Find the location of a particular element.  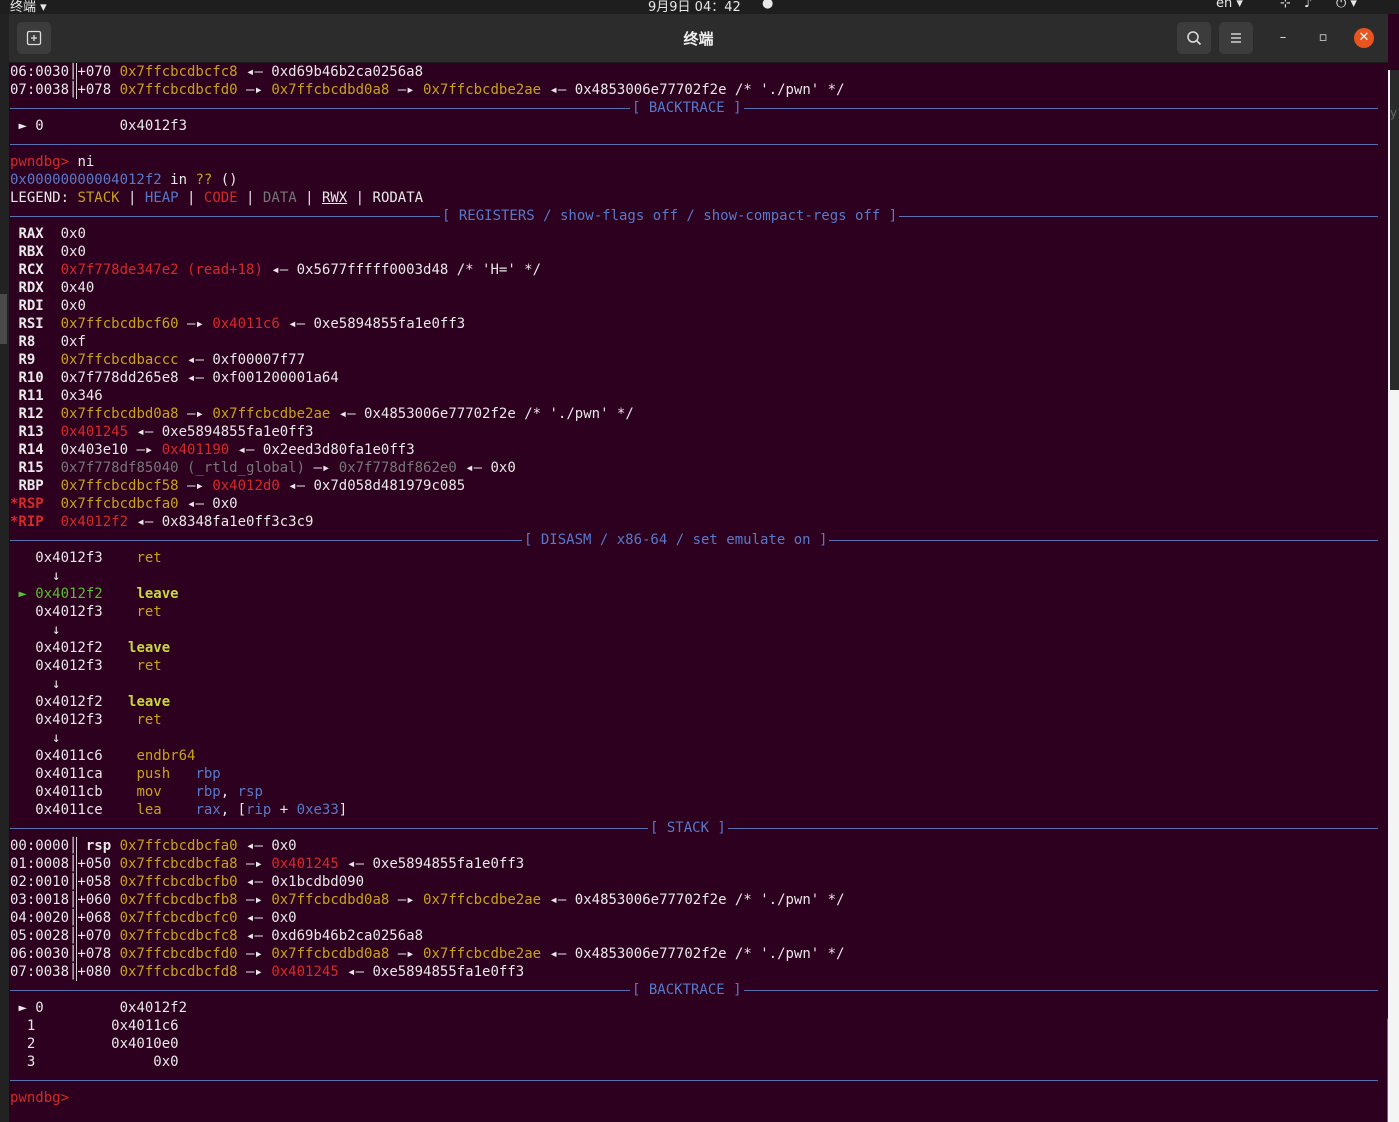

register-row: RDX 0x40 is located at coordinates (56, 288).